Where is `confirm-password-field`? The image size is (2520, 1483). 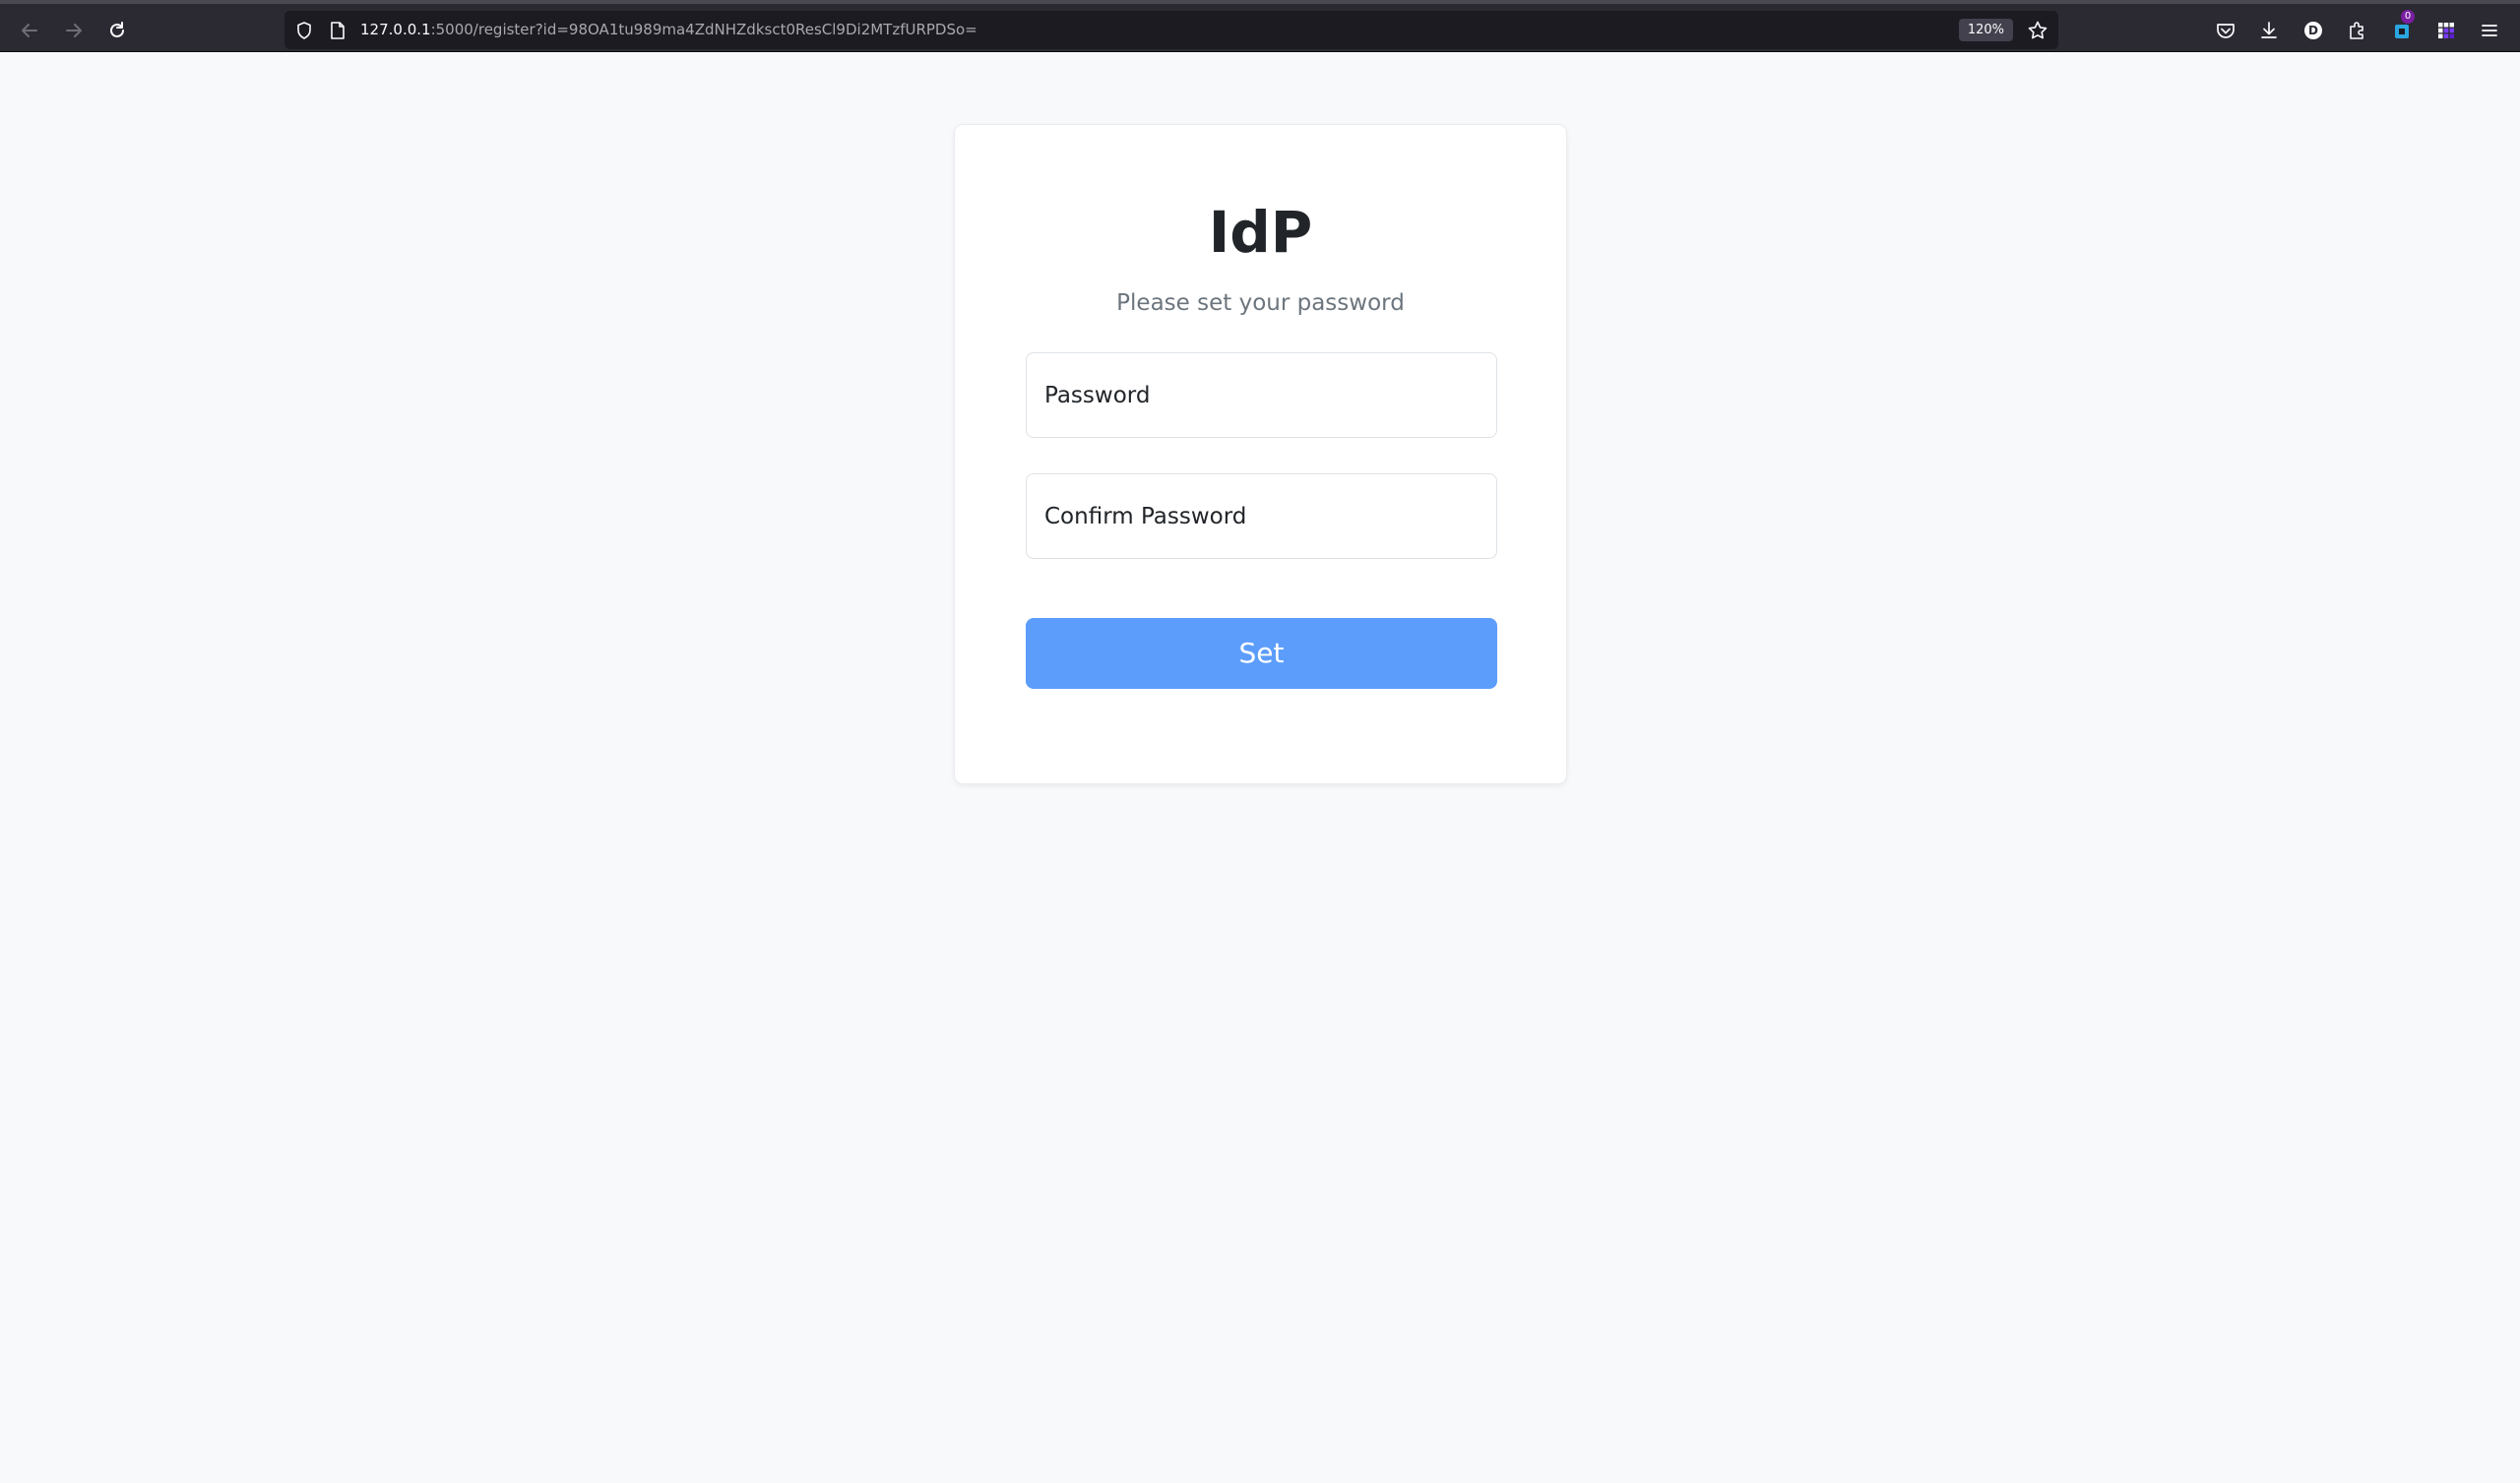 confirm-password-field is located at coordinates (1261, 516).